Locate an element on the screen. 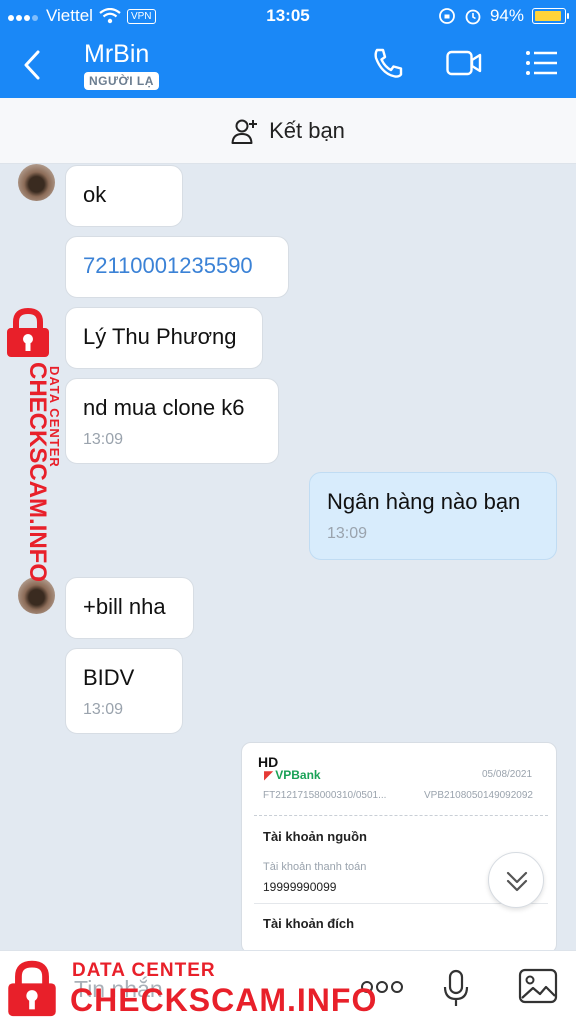  battery-percent: 94% is located at coordinates (506, 15).